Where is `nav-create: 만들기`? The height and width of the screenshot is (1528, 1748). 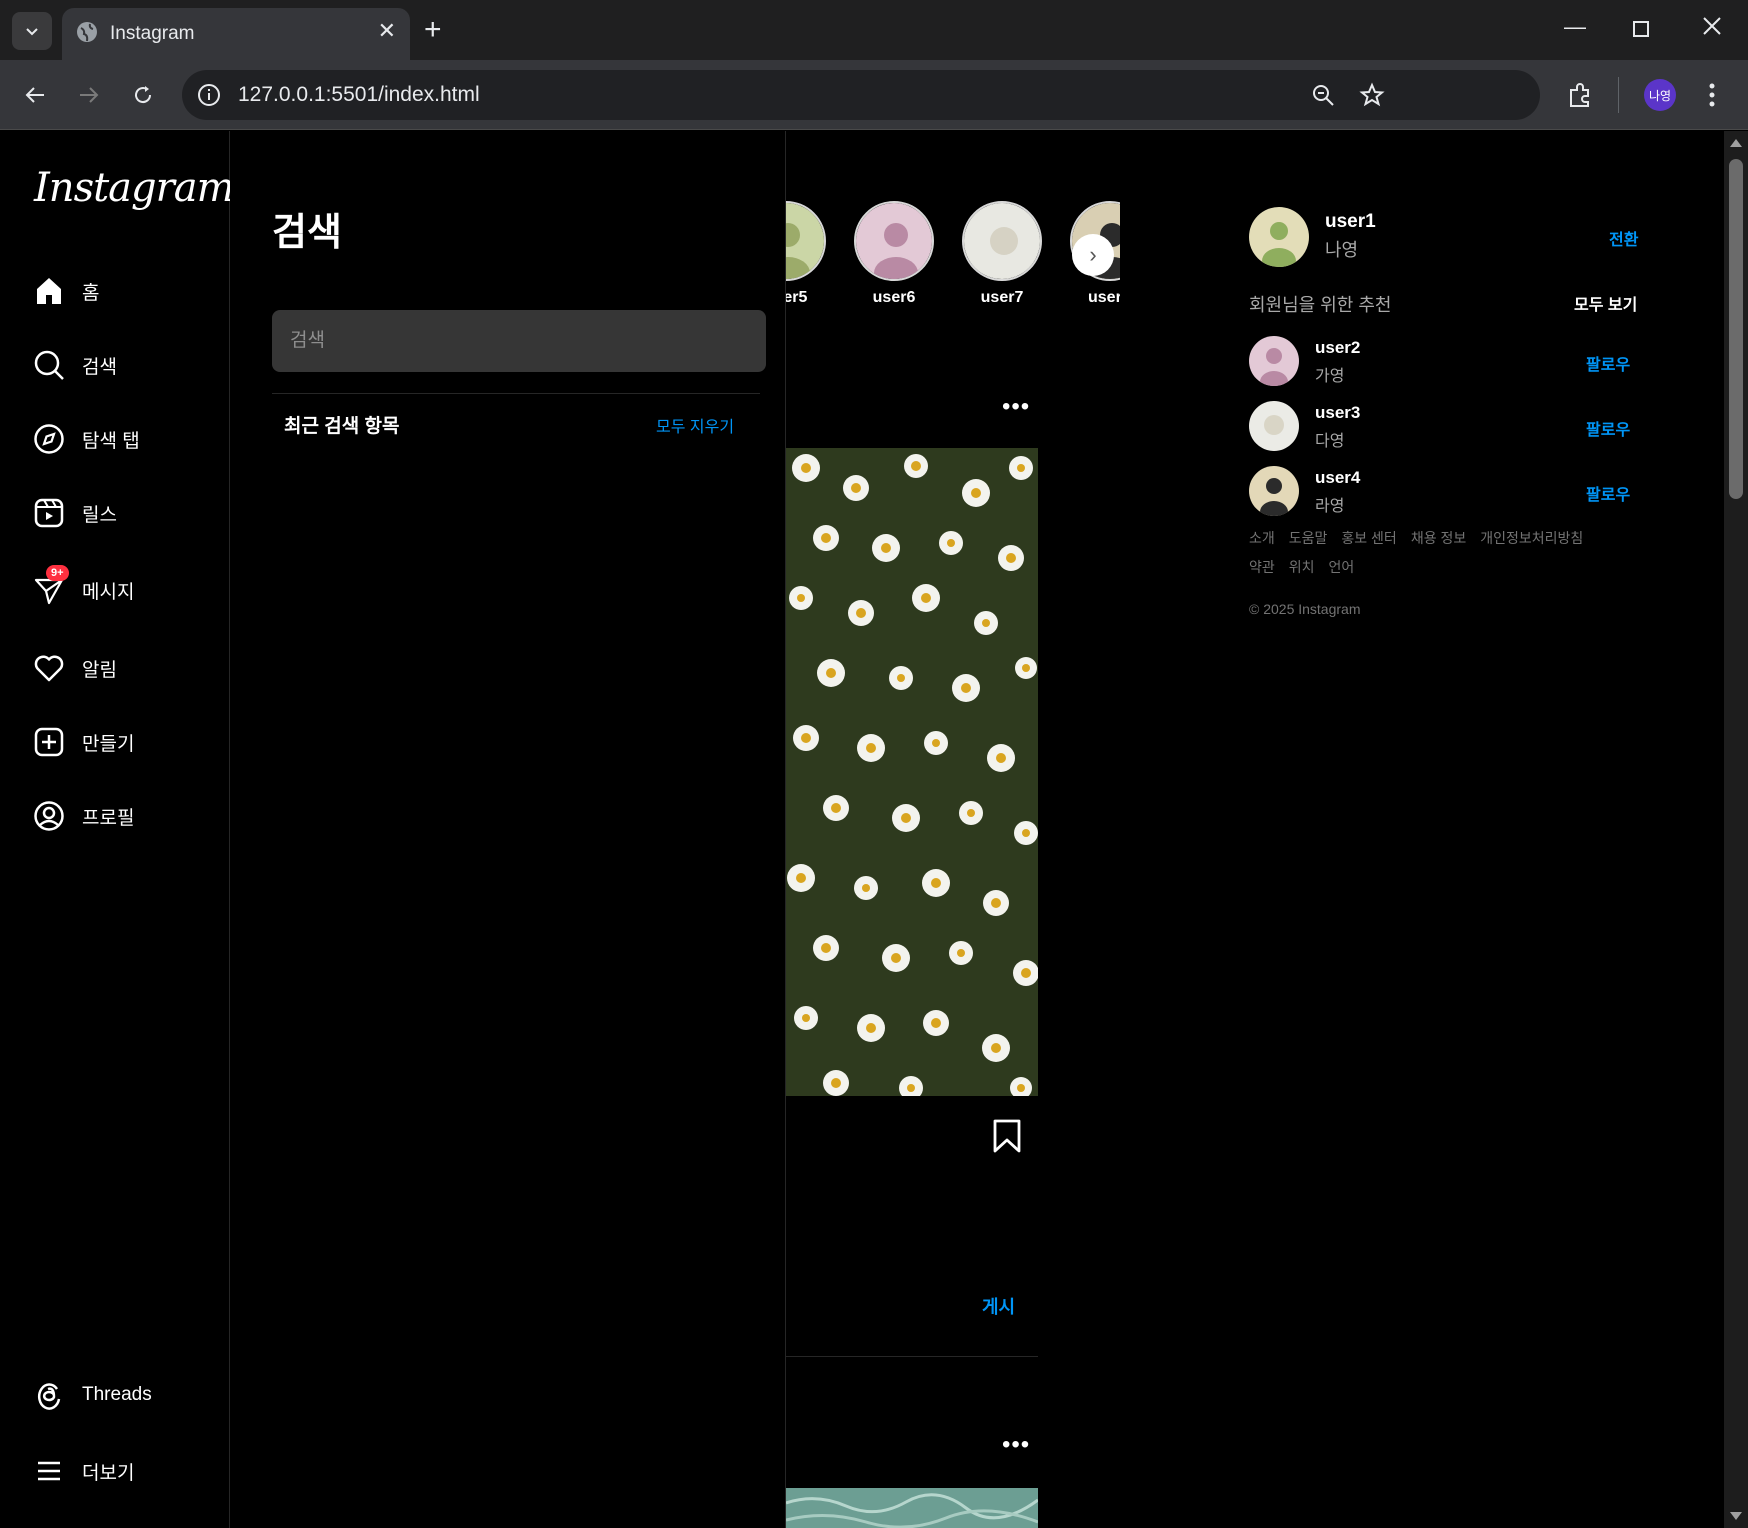
nav-create: 만들기 is located at coordinates (83, 742).